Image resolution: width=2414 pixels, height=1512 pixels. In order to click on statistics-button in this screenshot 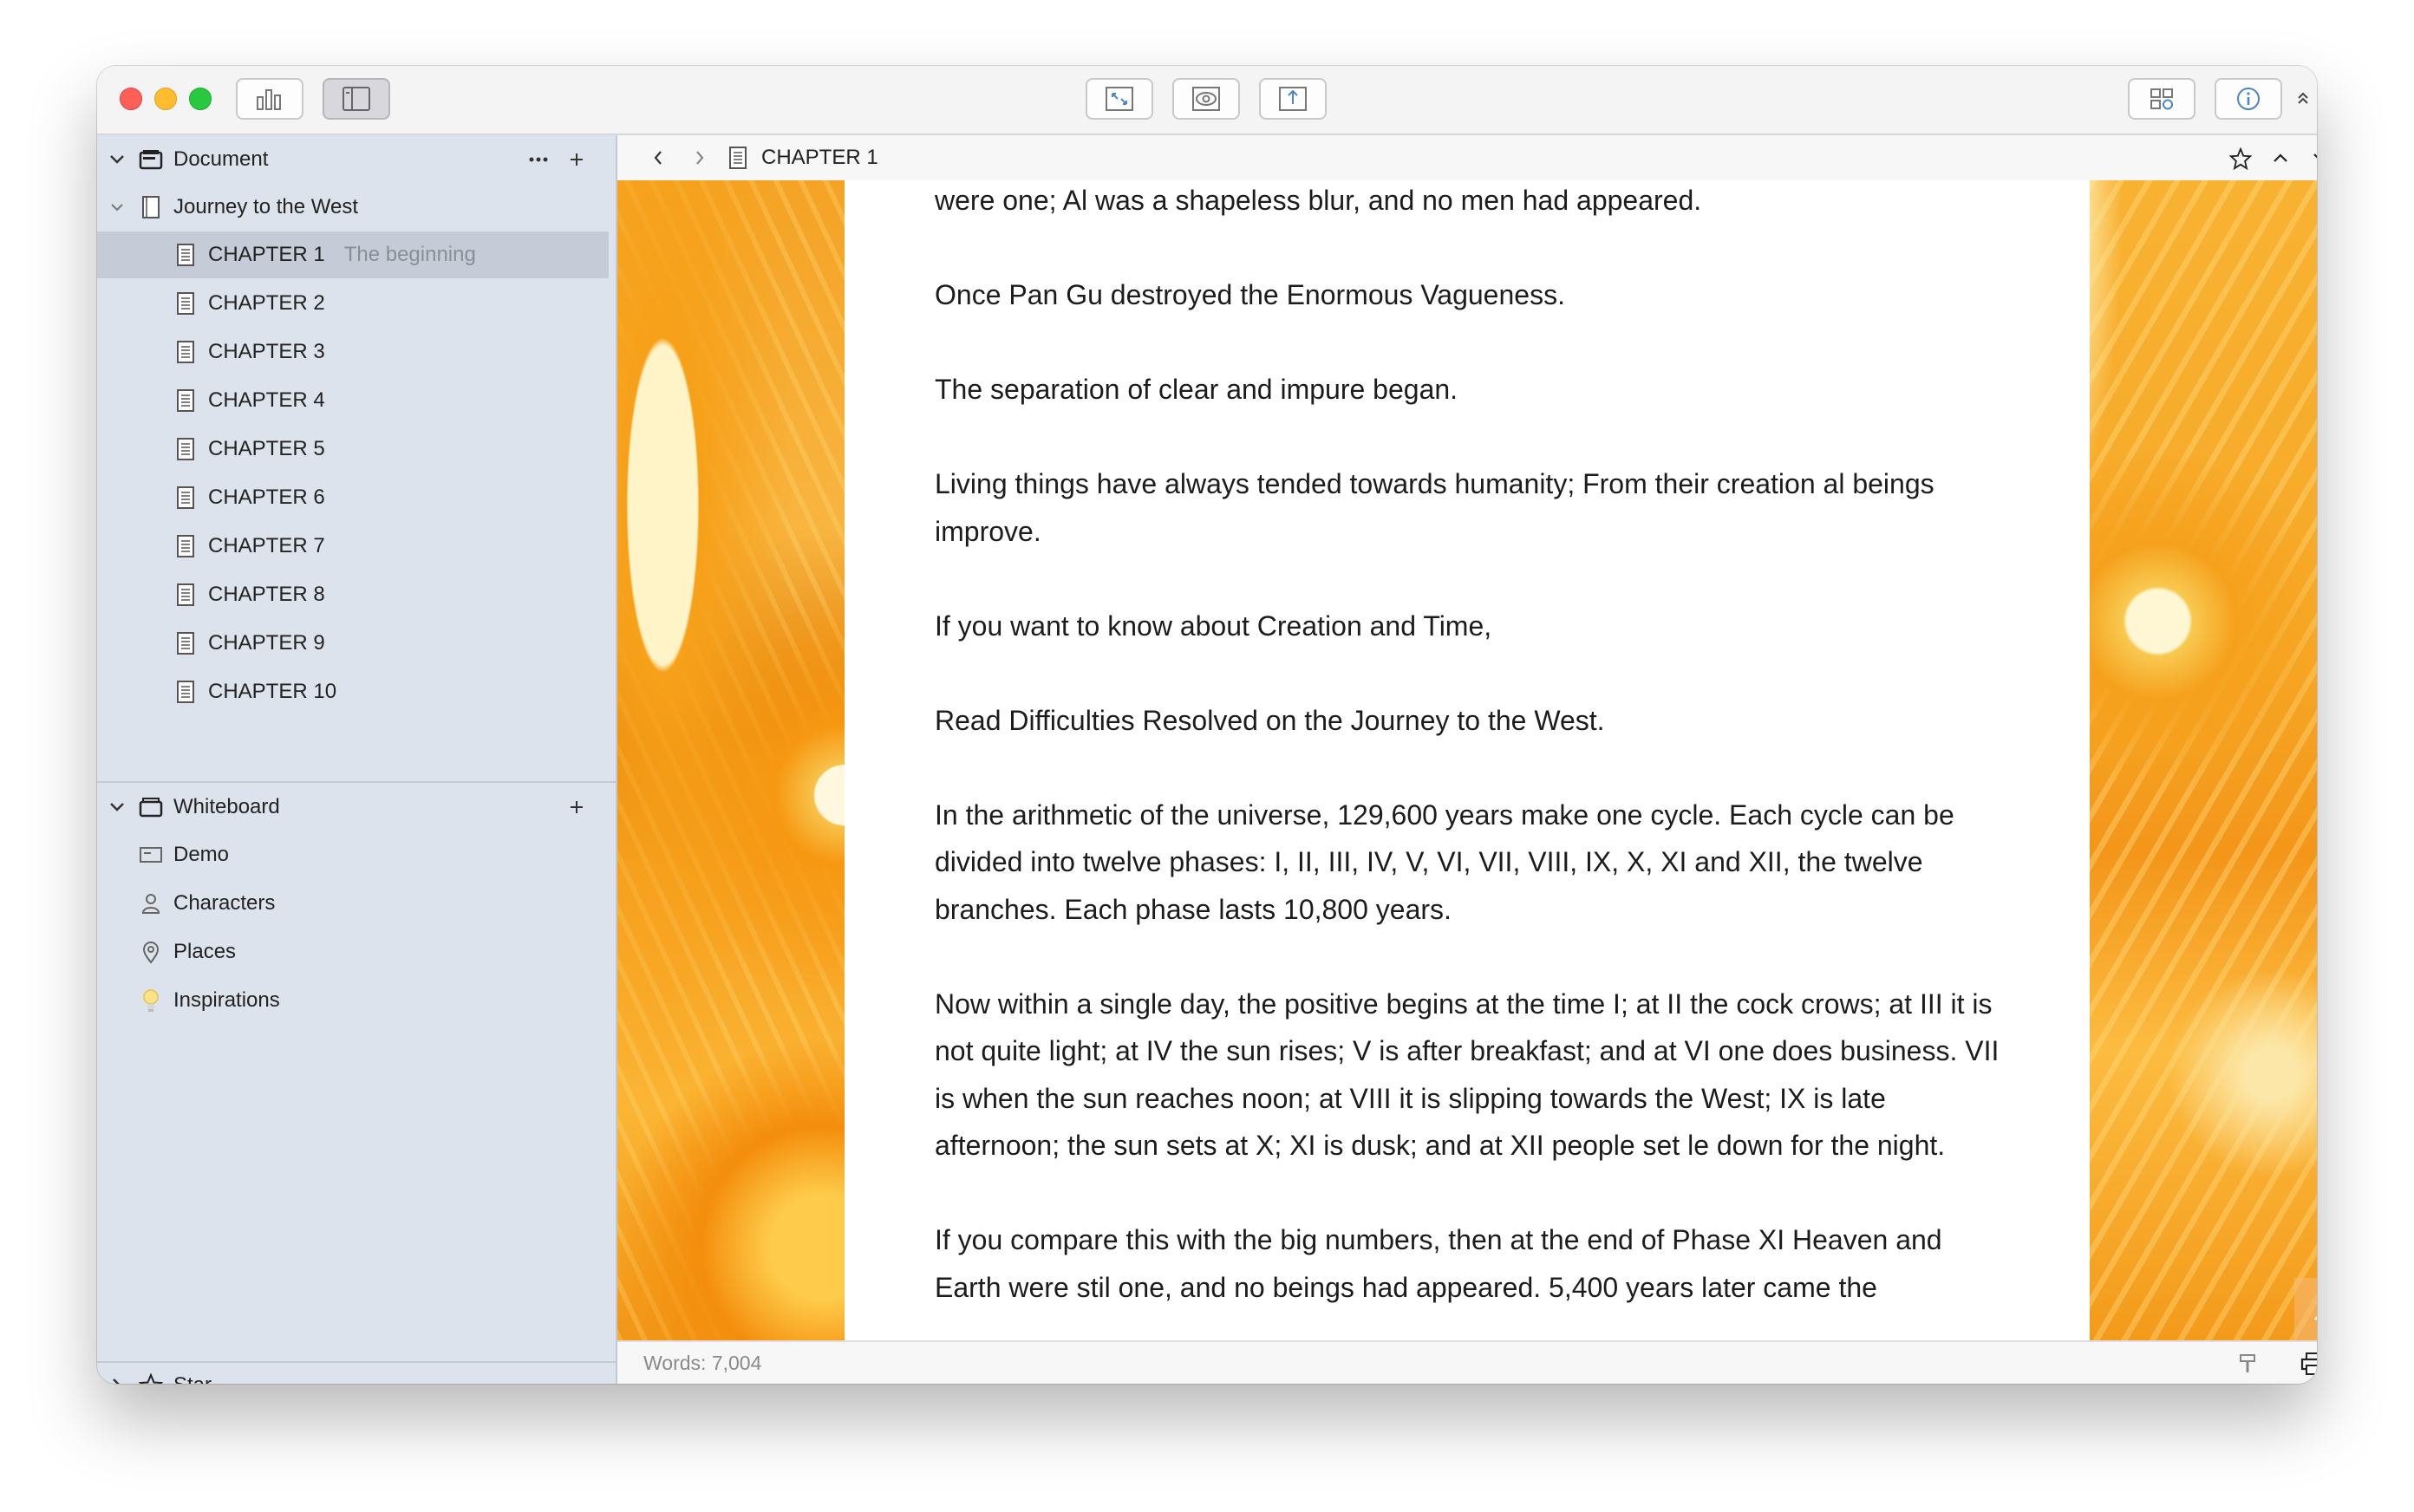, I will do `click(269, 99)`.